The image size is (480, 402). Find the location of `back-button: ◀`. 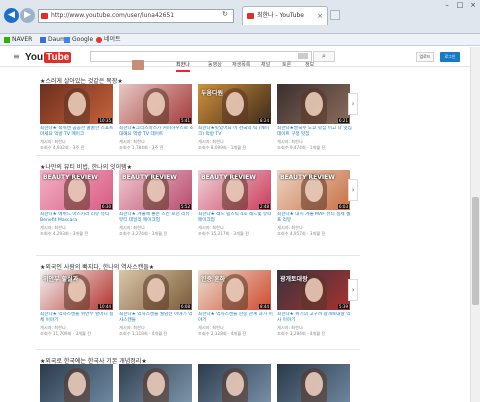

back-button: ◀ is located at coordinates (11, 15).